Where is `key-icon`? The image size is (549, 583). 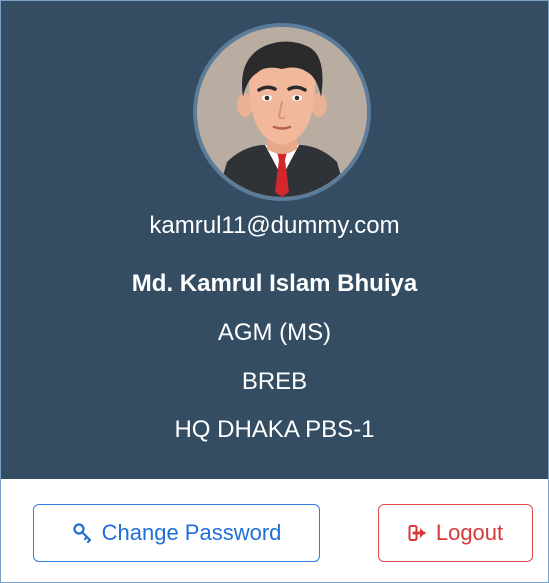 key-icon is located at coordinates (83, 533).